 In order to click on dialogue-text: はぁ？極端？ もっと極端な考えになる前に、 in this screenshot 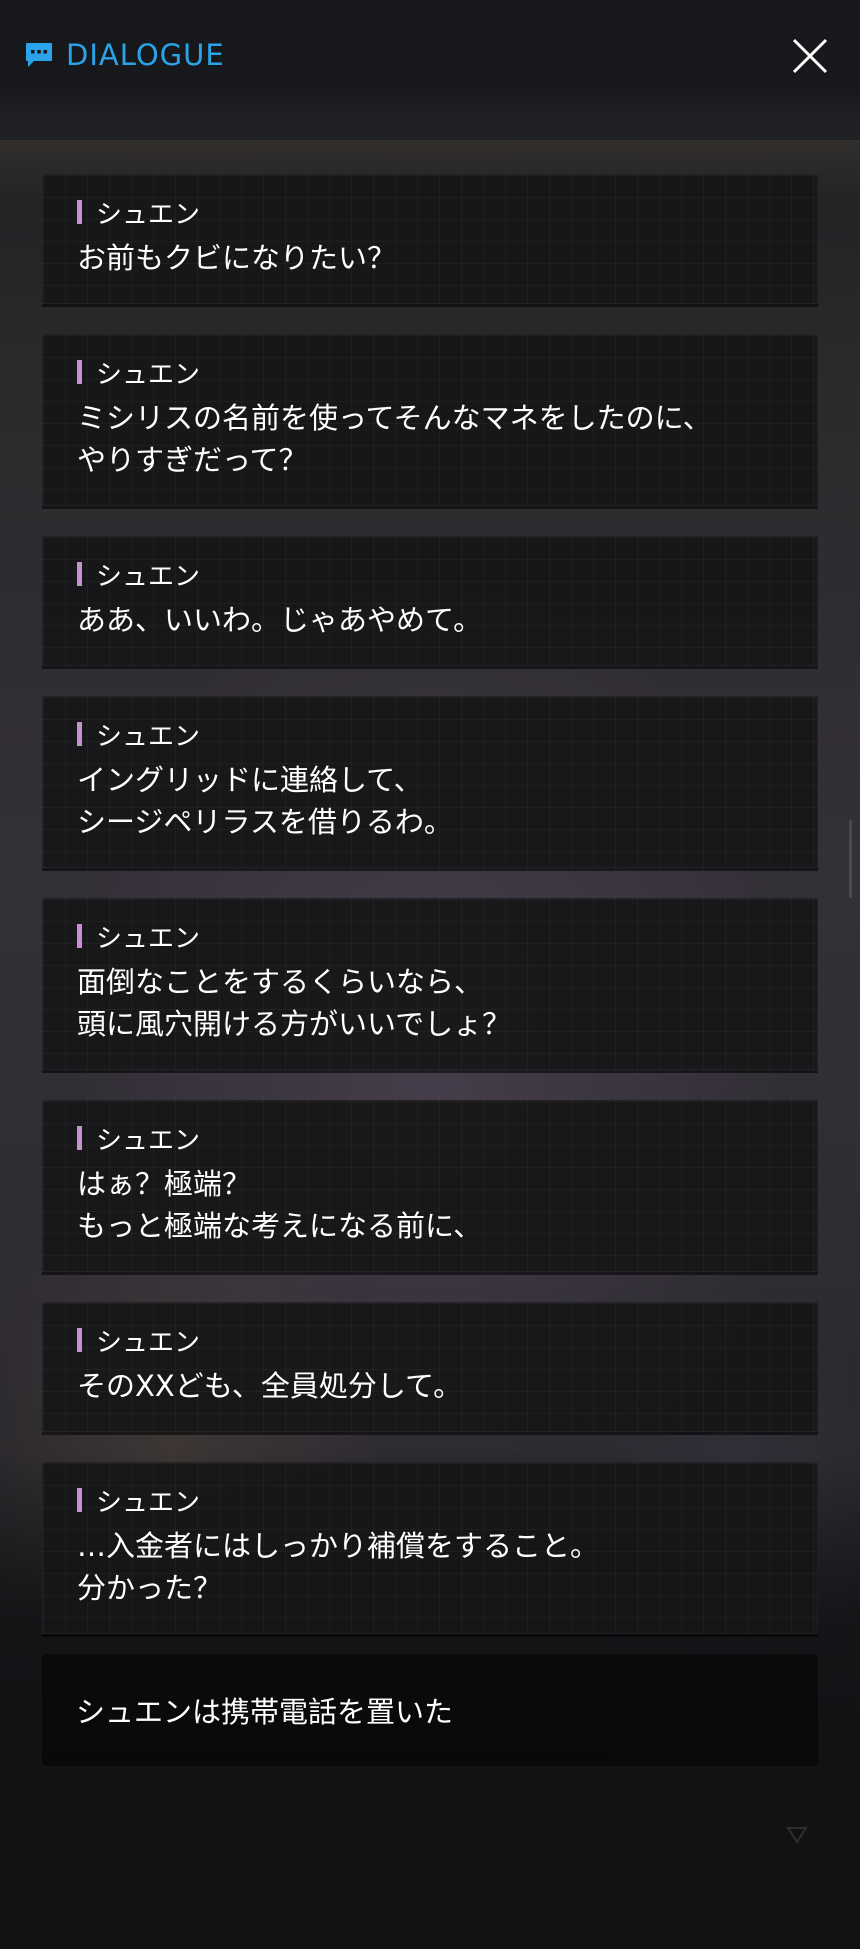, I will do `click(280, 1205)`.